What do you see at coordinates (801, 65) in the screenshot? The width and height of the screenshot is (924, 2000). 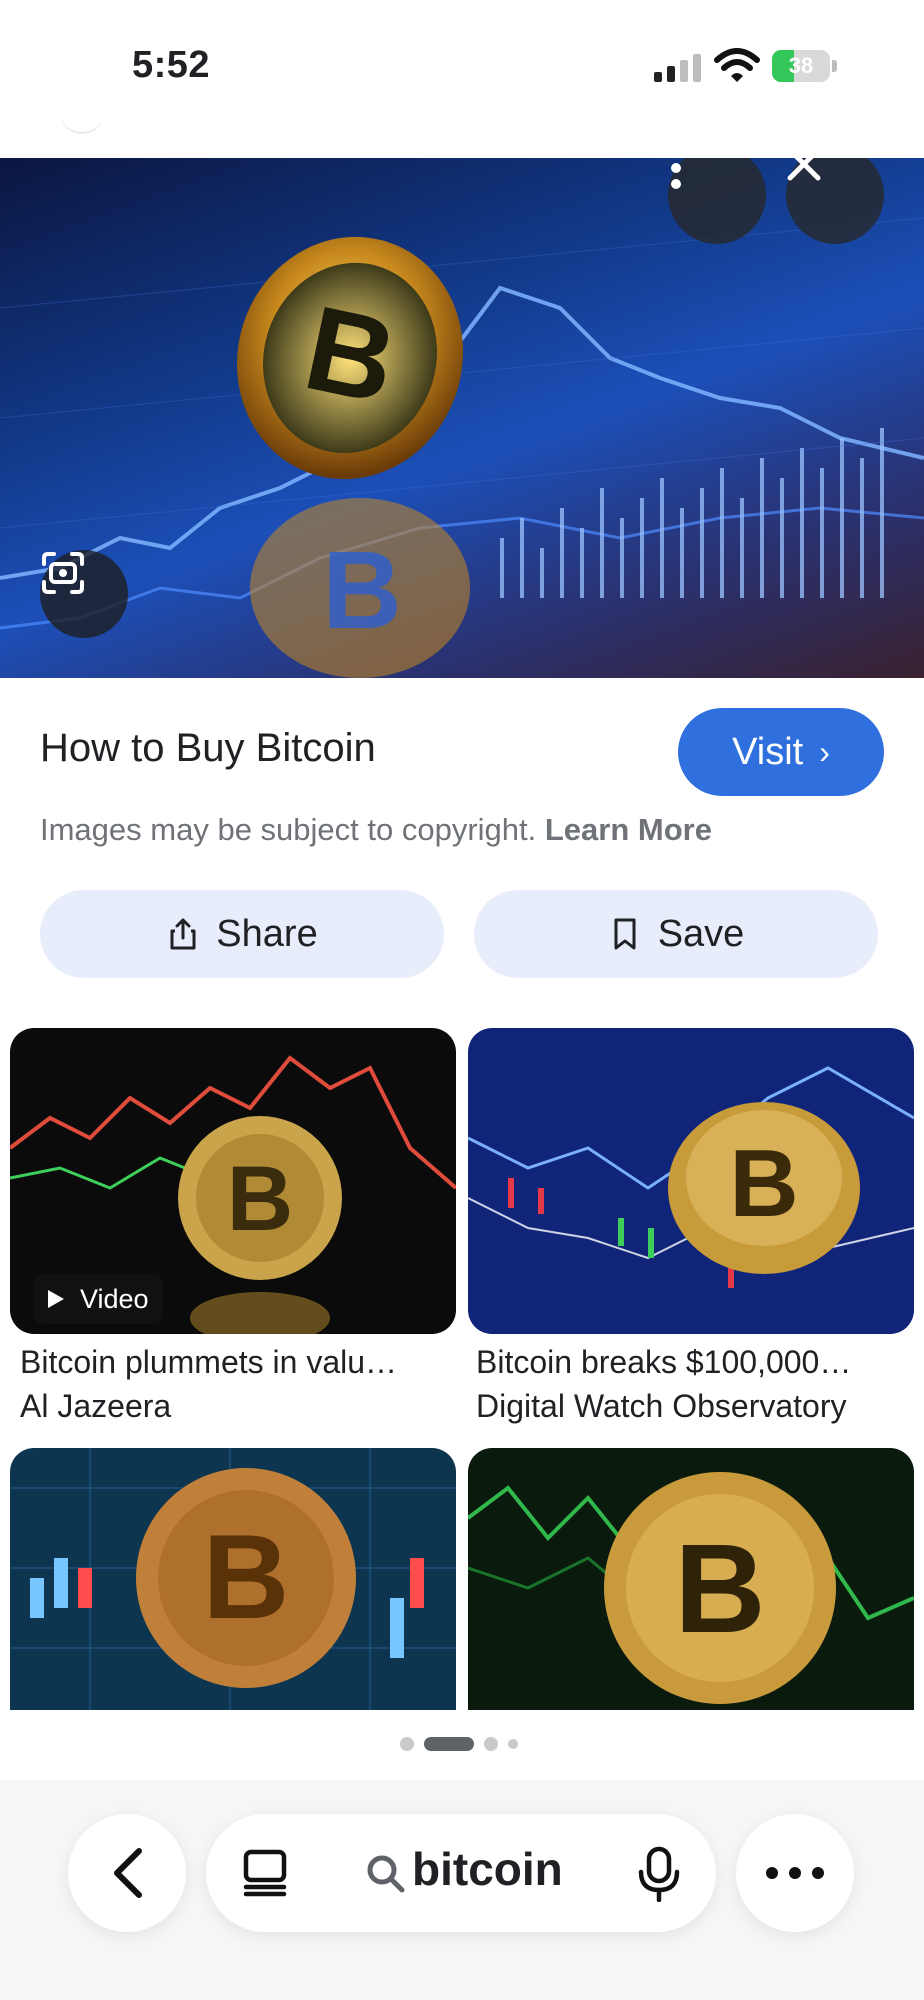 I see `battery-percent: 38` at bounding box center [801, 65].